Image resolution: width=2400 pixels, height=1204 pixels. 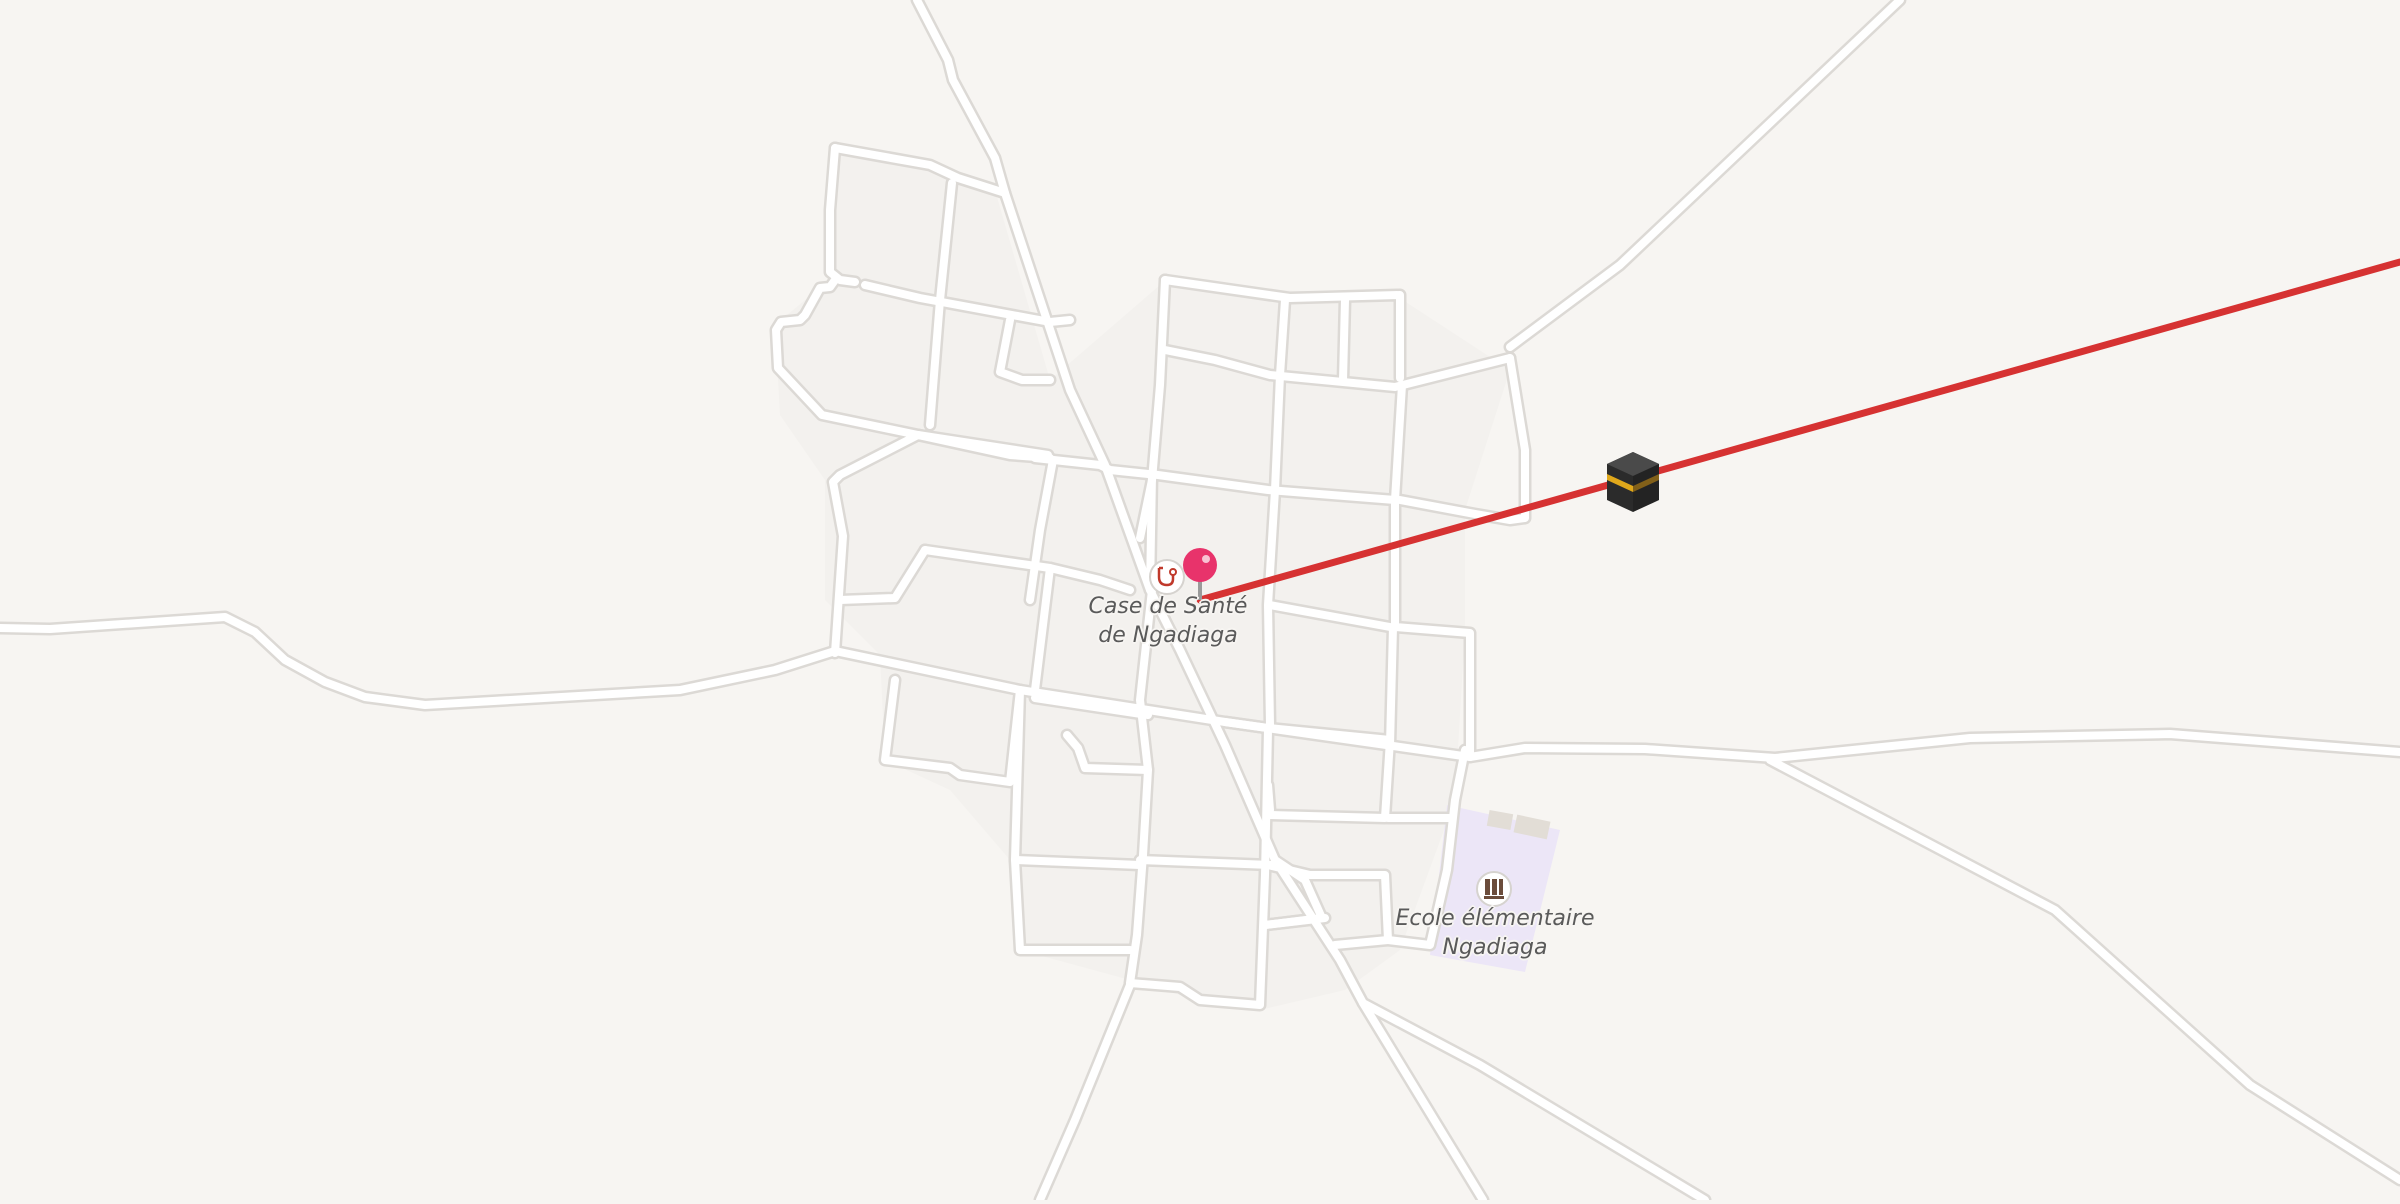 What do you see at coordinates (1633, 482) in the screenshot?
I see `kaaba-icon` at bounding box center [1633, 482].